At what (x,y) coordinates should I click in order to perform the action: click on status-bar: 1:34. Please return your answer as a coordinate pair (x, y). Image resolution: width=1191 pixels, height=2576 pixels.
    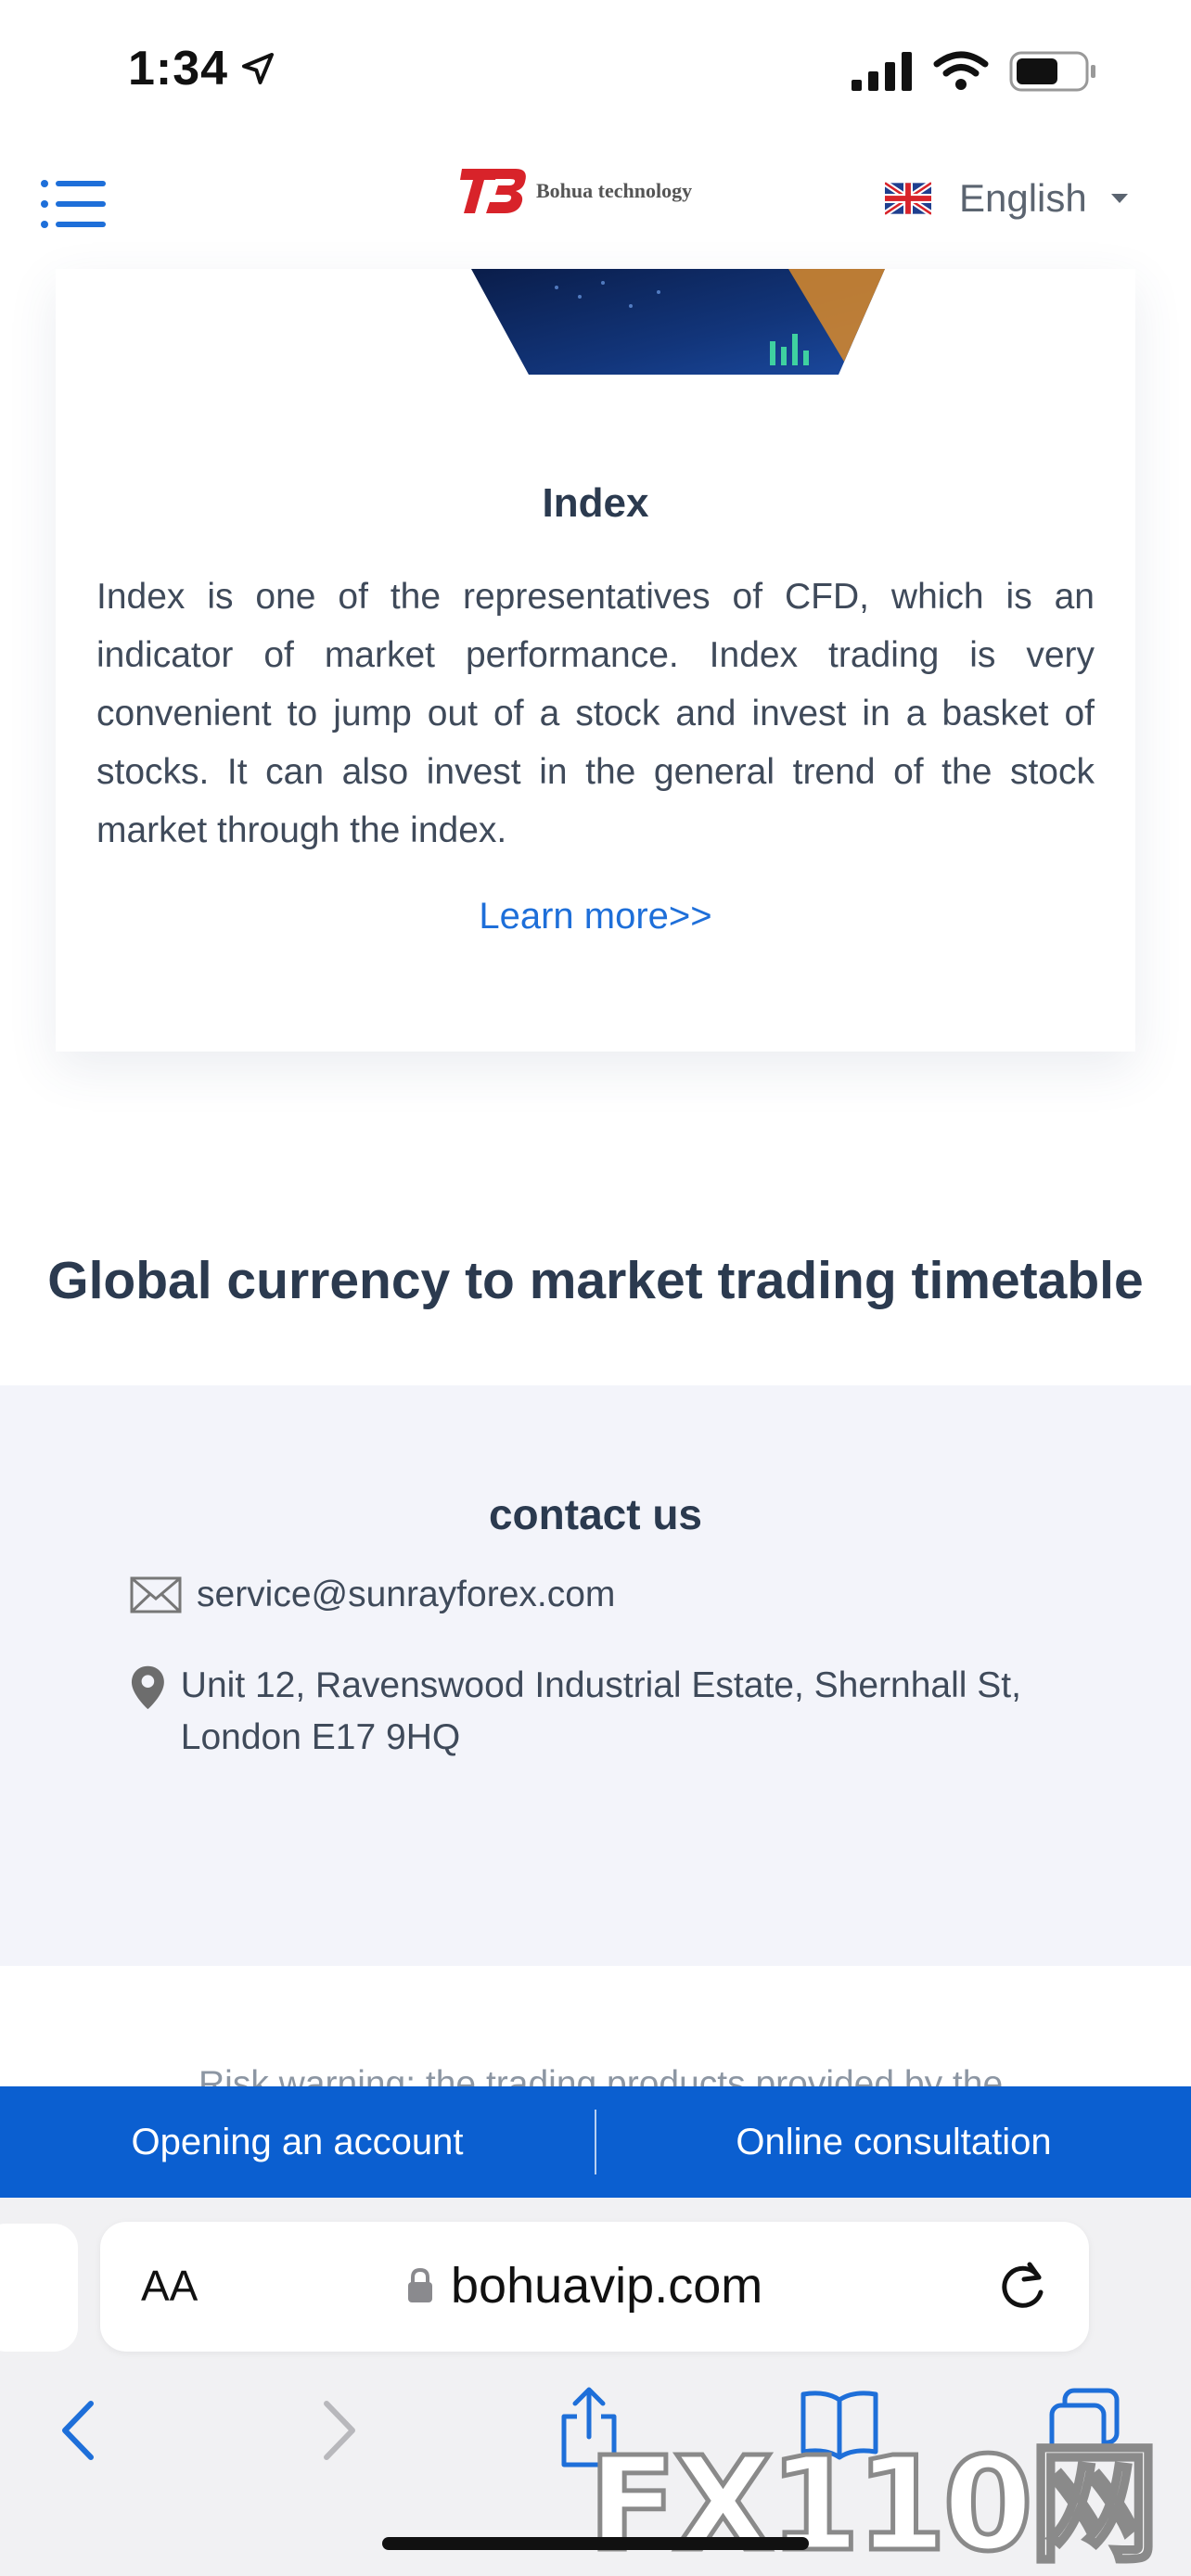
    Looking at the image, I should click on (595, 69).